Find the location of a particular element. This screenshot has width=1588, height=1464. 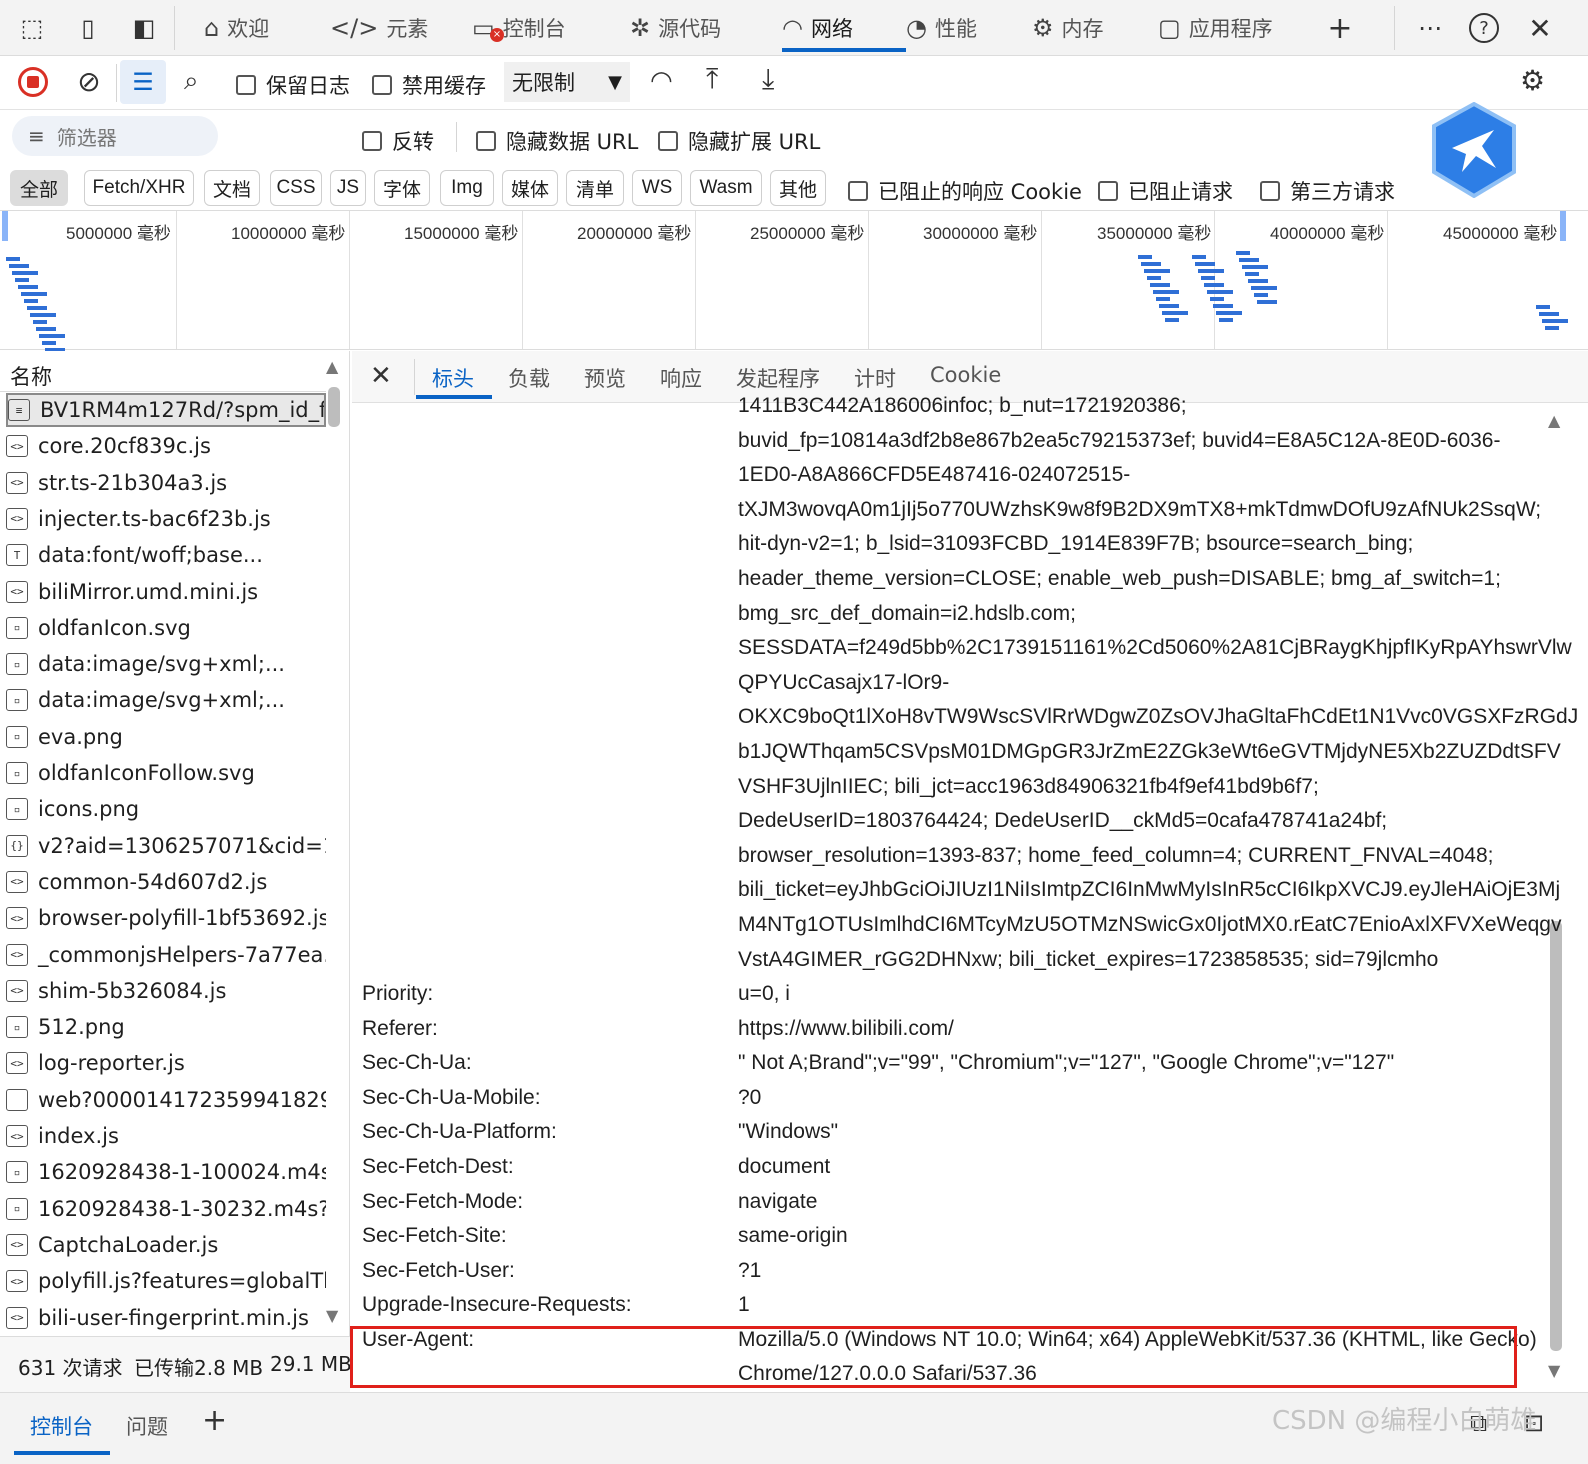

tab-memory: ⚙ 内存 is located at coordinates (1068, 28).